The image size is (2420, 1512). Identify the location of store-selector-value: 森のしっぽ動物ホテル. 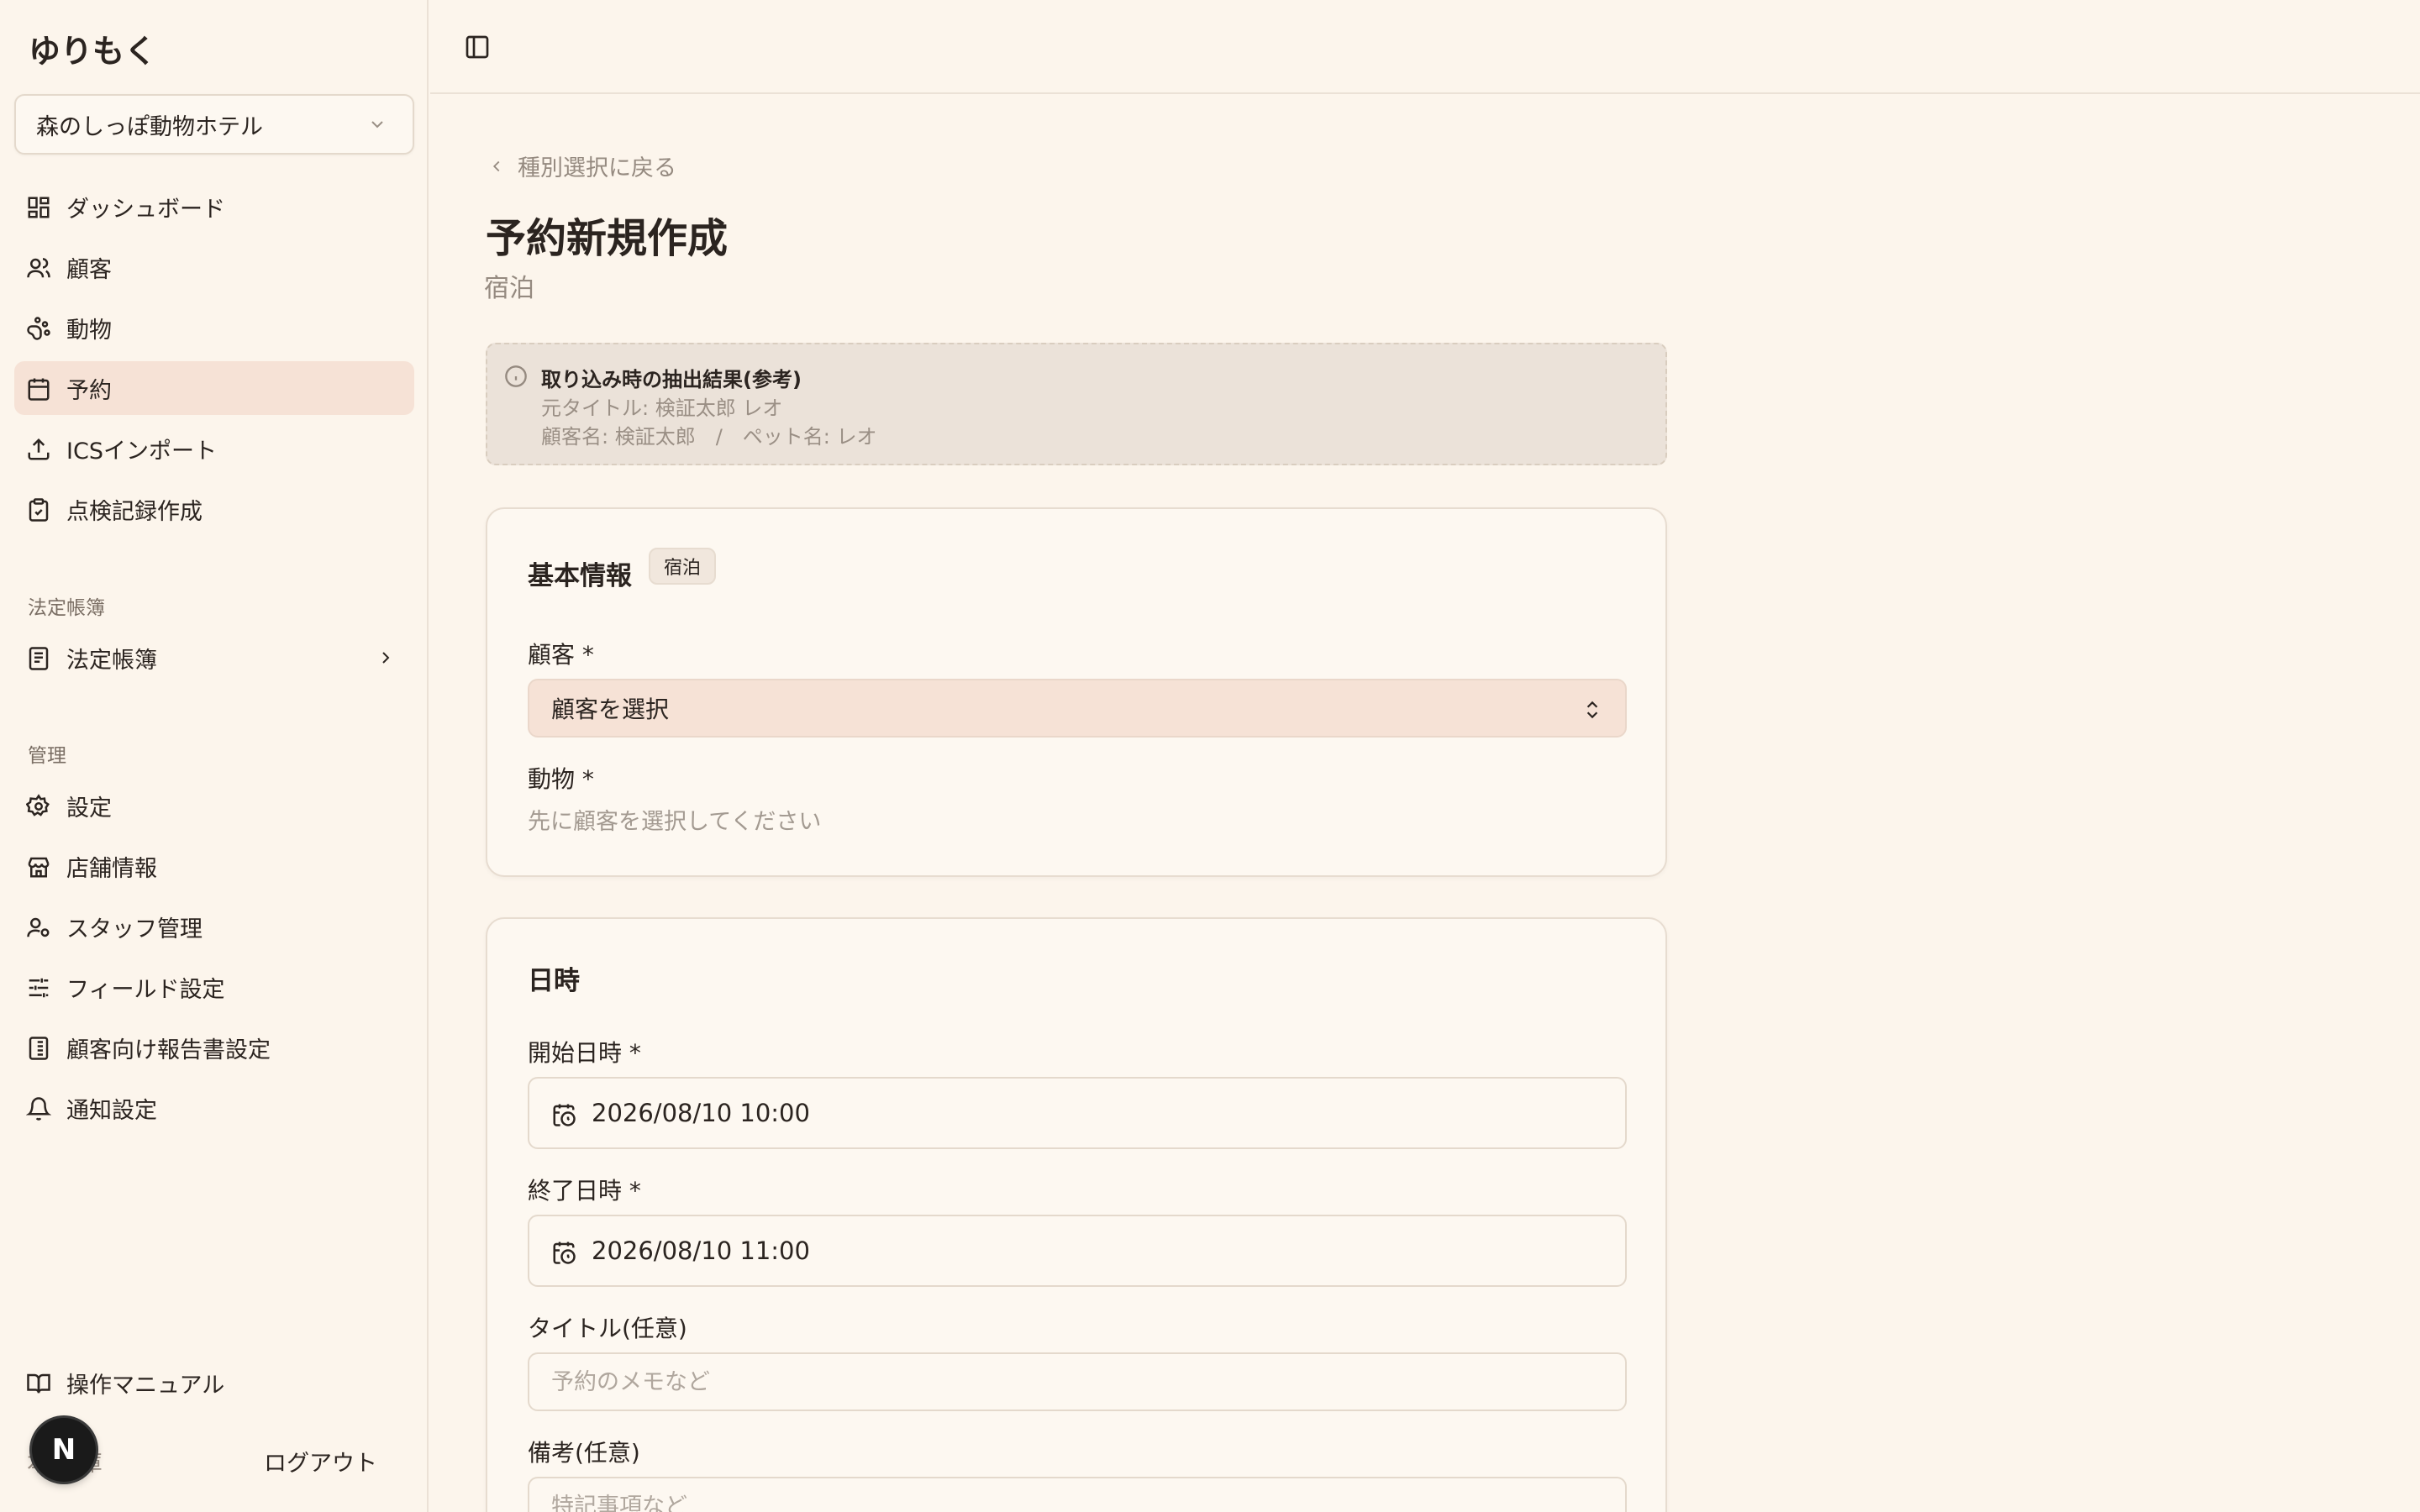
(149, 126).